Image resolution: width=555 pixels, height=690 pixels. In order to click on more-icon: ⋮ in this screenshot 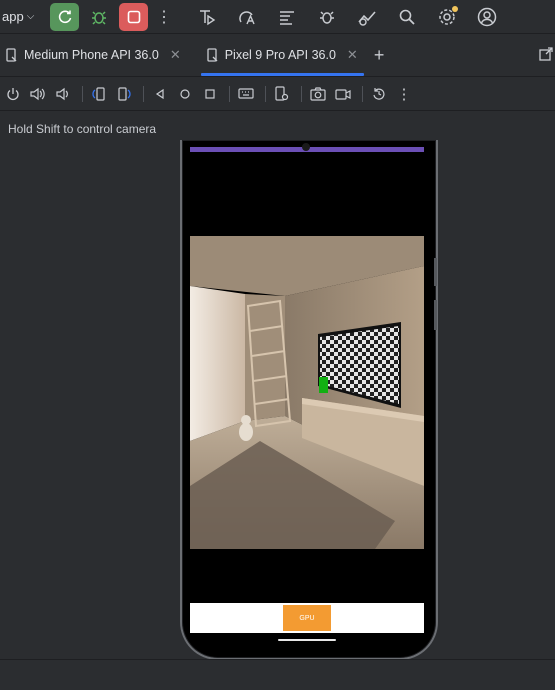, I will do `click(404, 94)`.